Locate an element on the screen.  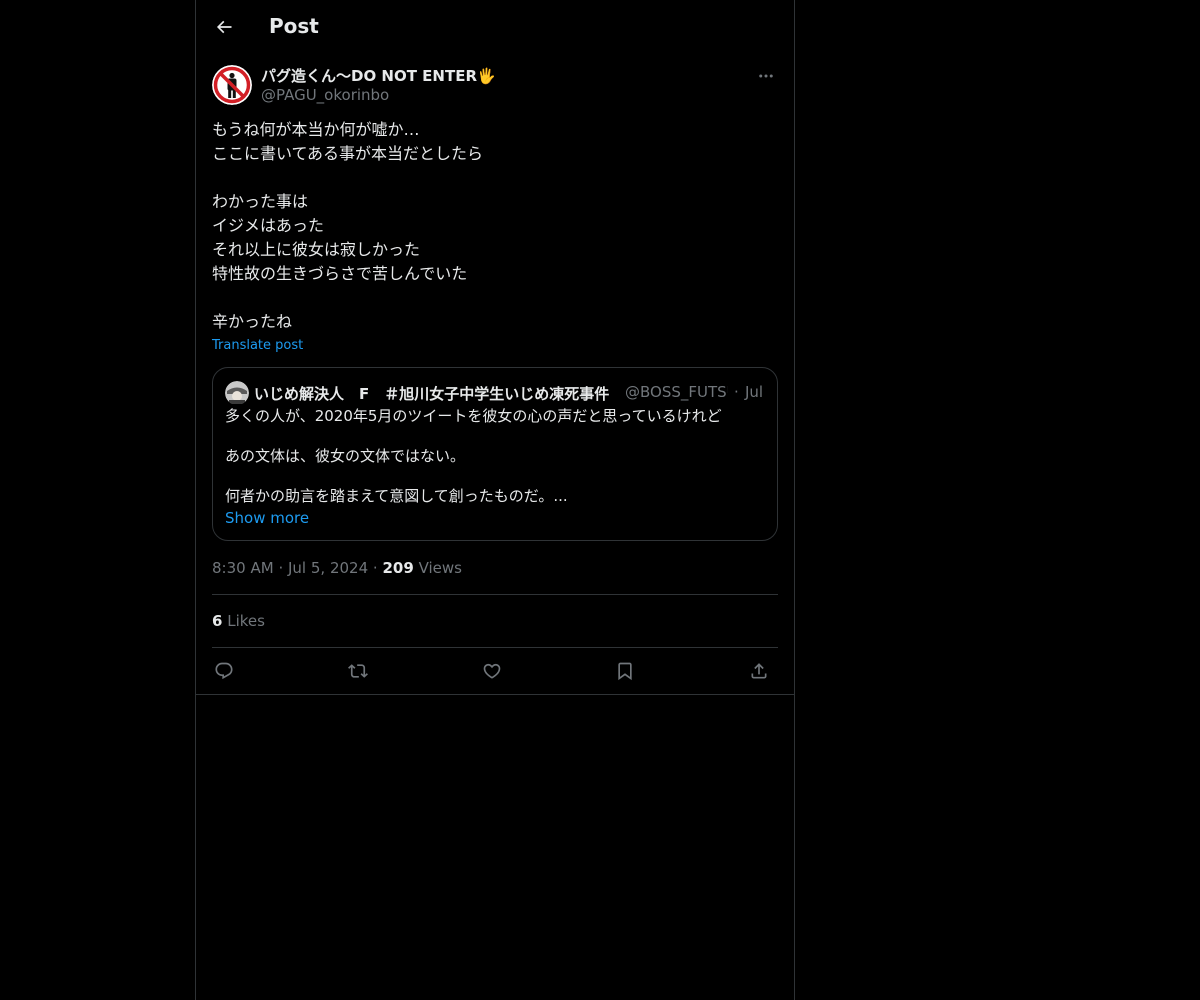
views-count: 209 is located at coordinates (398, 568).